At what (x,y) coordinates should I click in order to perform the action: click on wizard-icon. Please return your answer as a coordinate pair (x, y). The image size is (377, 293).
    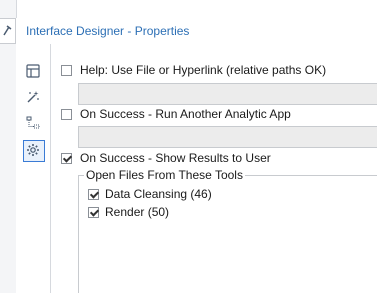
    Looking at the image, I should click on (34, 98).